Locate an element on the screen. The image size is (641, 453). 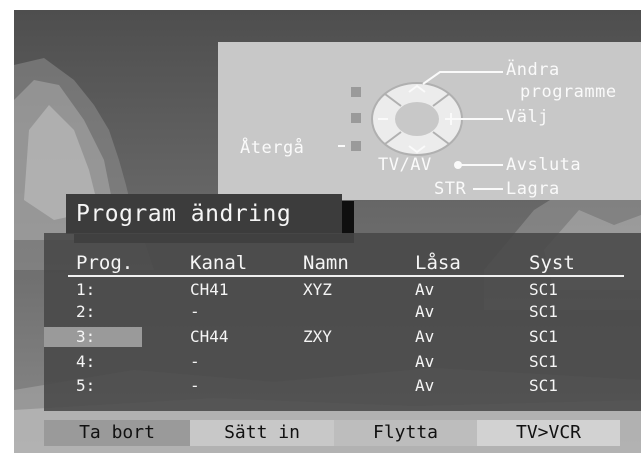
header-prog: Prog. is located at coordinates (105, 263).